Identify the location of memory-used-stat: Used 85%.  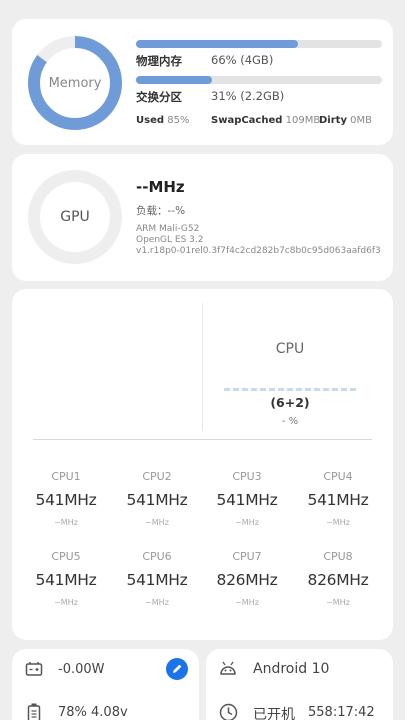
(162, 120).